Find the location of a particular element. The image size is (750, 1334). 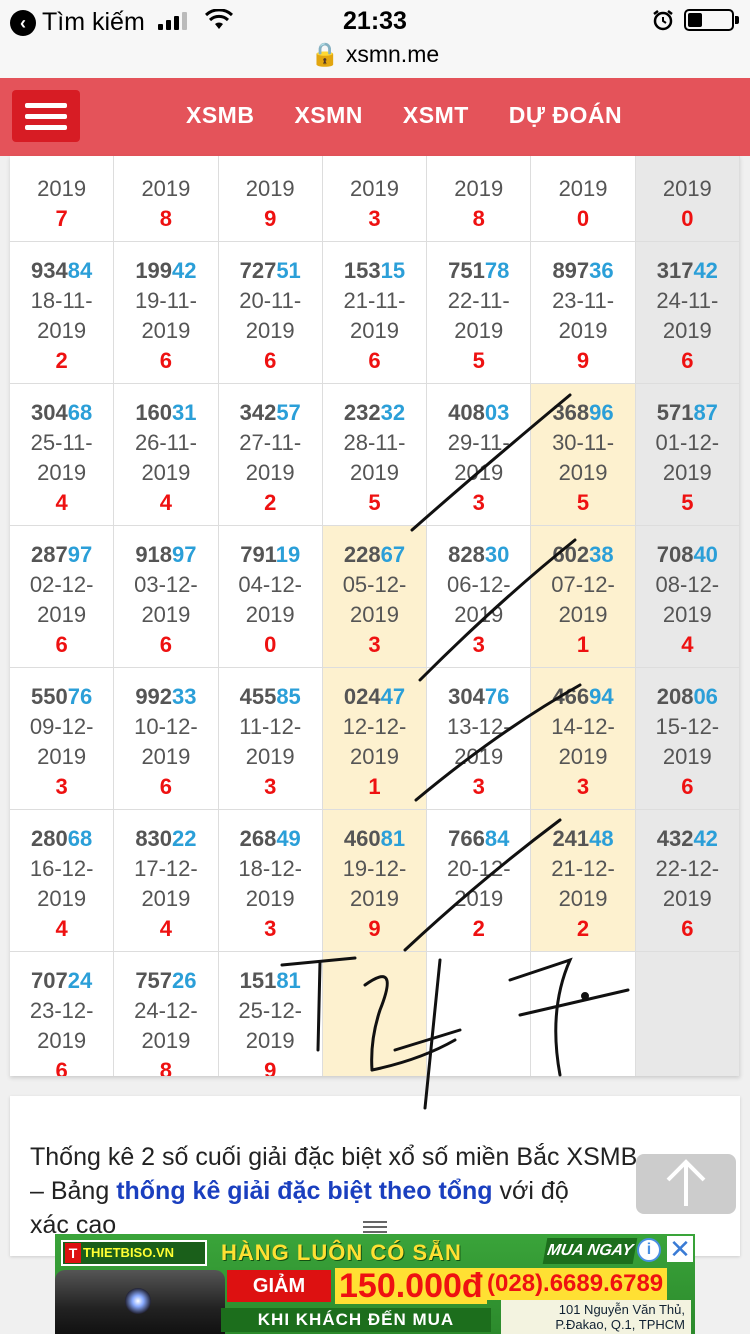

result-cell: 57187 01-12- 2019 5 is located at coordinates (687, 455).